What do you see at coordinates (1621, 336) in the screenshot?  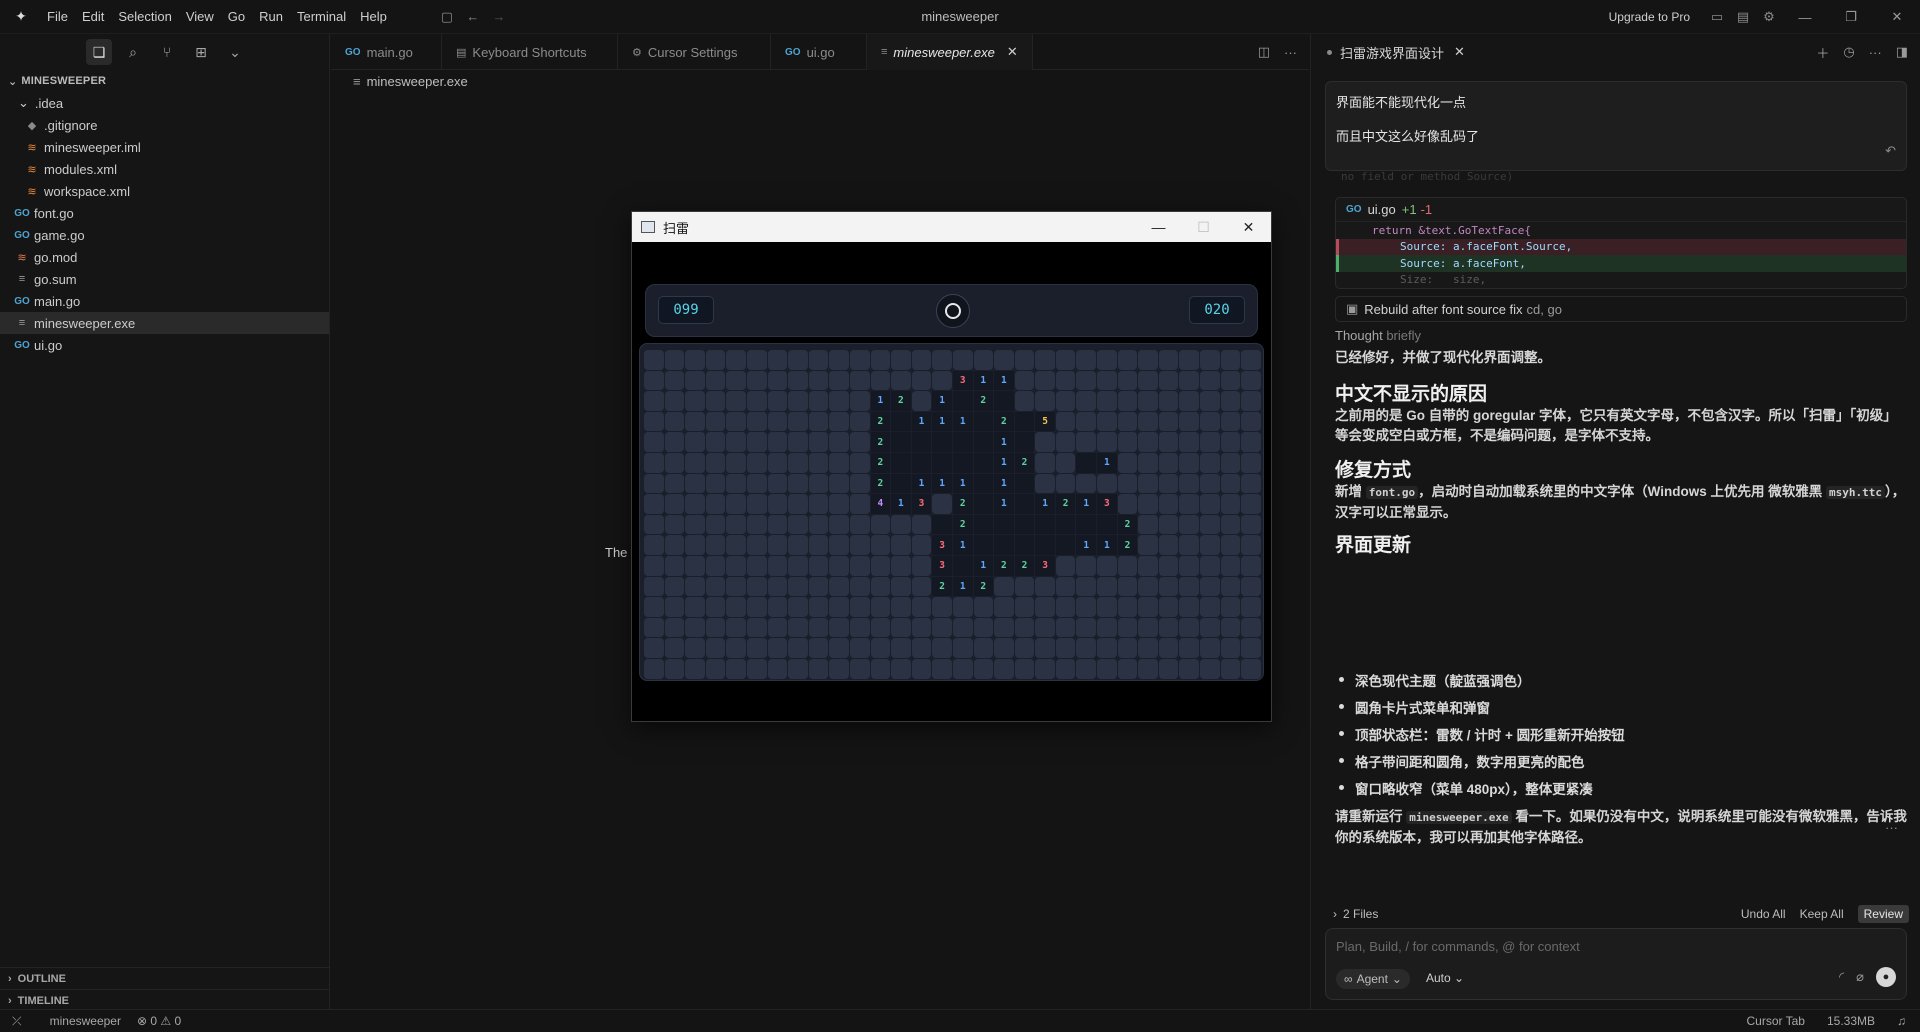 I see `thought-line: Thought briefly` at bounding box center [1621, 336].